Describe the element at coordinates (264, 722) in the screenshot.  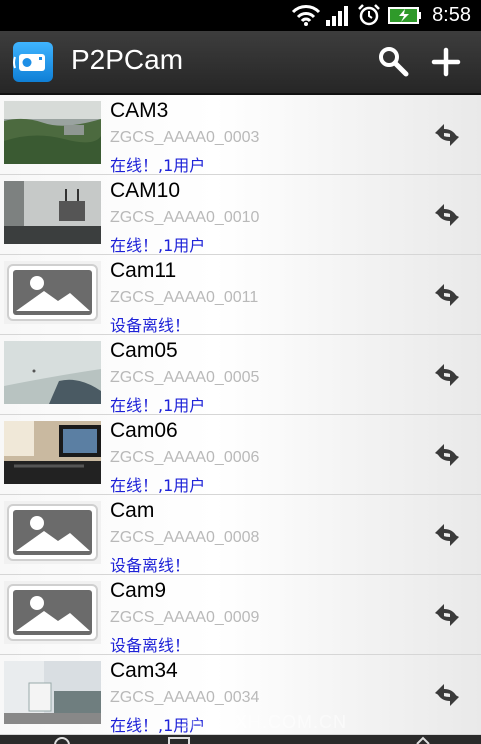
I see `watermark: 3BWYXH.COM.CN` at that location.